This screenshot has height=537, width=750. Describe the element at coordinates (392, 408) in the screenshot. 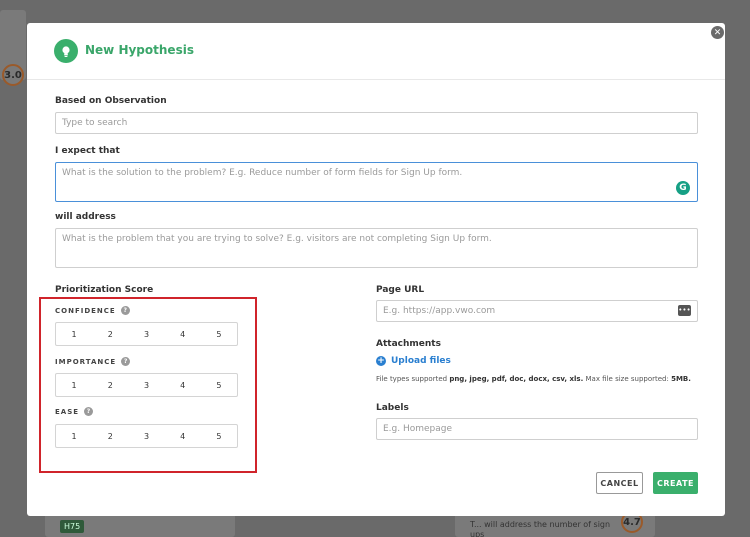

I see `labels-label: Labels` at that location.